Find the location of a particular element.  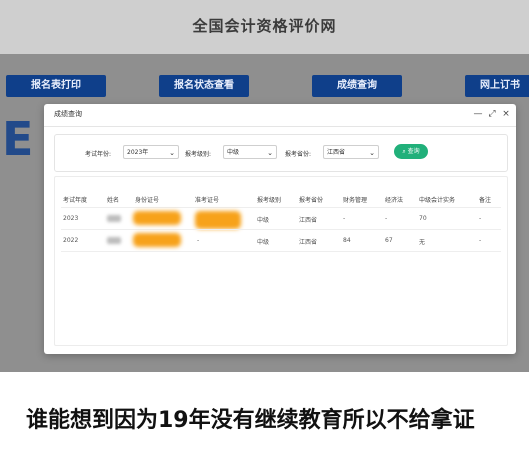

nav-order-books: 网上订书 is located at coordinates (497, 86).